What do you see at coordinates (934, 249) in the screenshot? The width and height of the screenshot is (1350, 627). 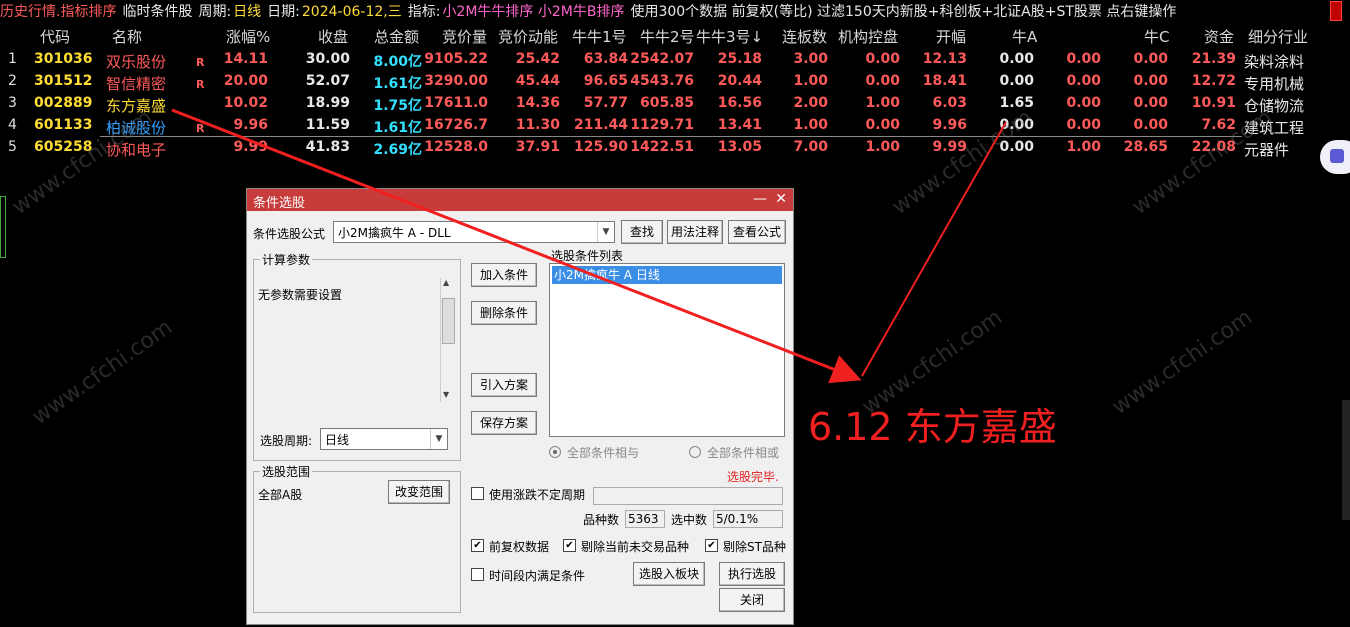 I see `arrow-from-niu-a` at bounding box center [934, 249].